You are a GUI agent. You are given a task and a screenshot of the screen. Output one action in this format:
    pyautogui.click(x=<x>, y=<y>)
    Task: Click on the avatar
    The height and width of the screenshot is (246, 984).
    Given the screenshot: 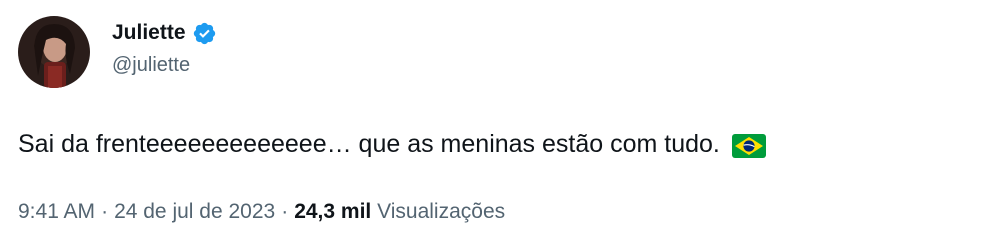 What is the action you would take?
    pyautogui.click(x=54, y=52)
    